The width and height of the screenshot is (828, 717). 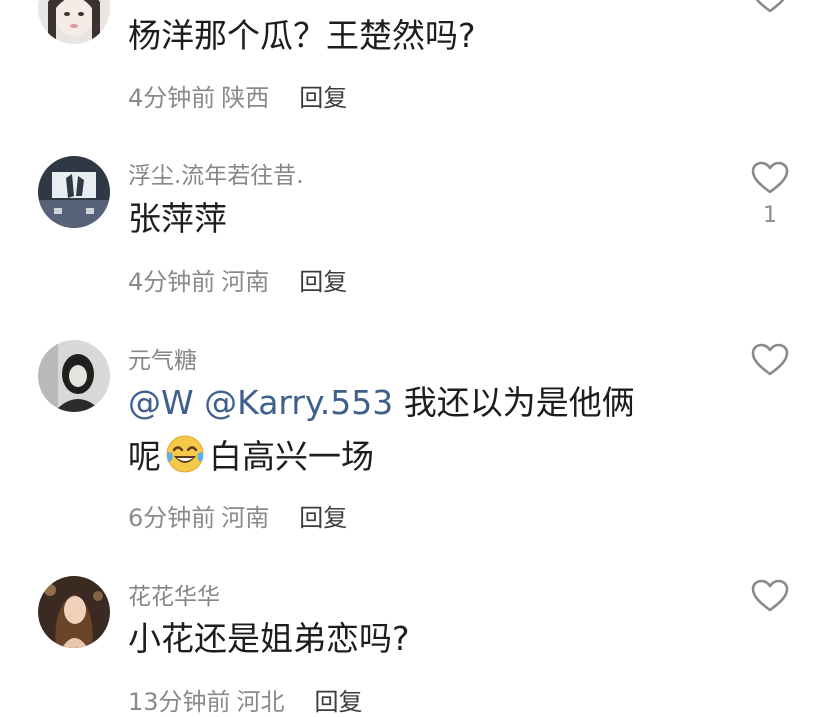 I want to click on comment-text: @W @Karry.553 我还以为是他俩, so click(x=381, y=403).